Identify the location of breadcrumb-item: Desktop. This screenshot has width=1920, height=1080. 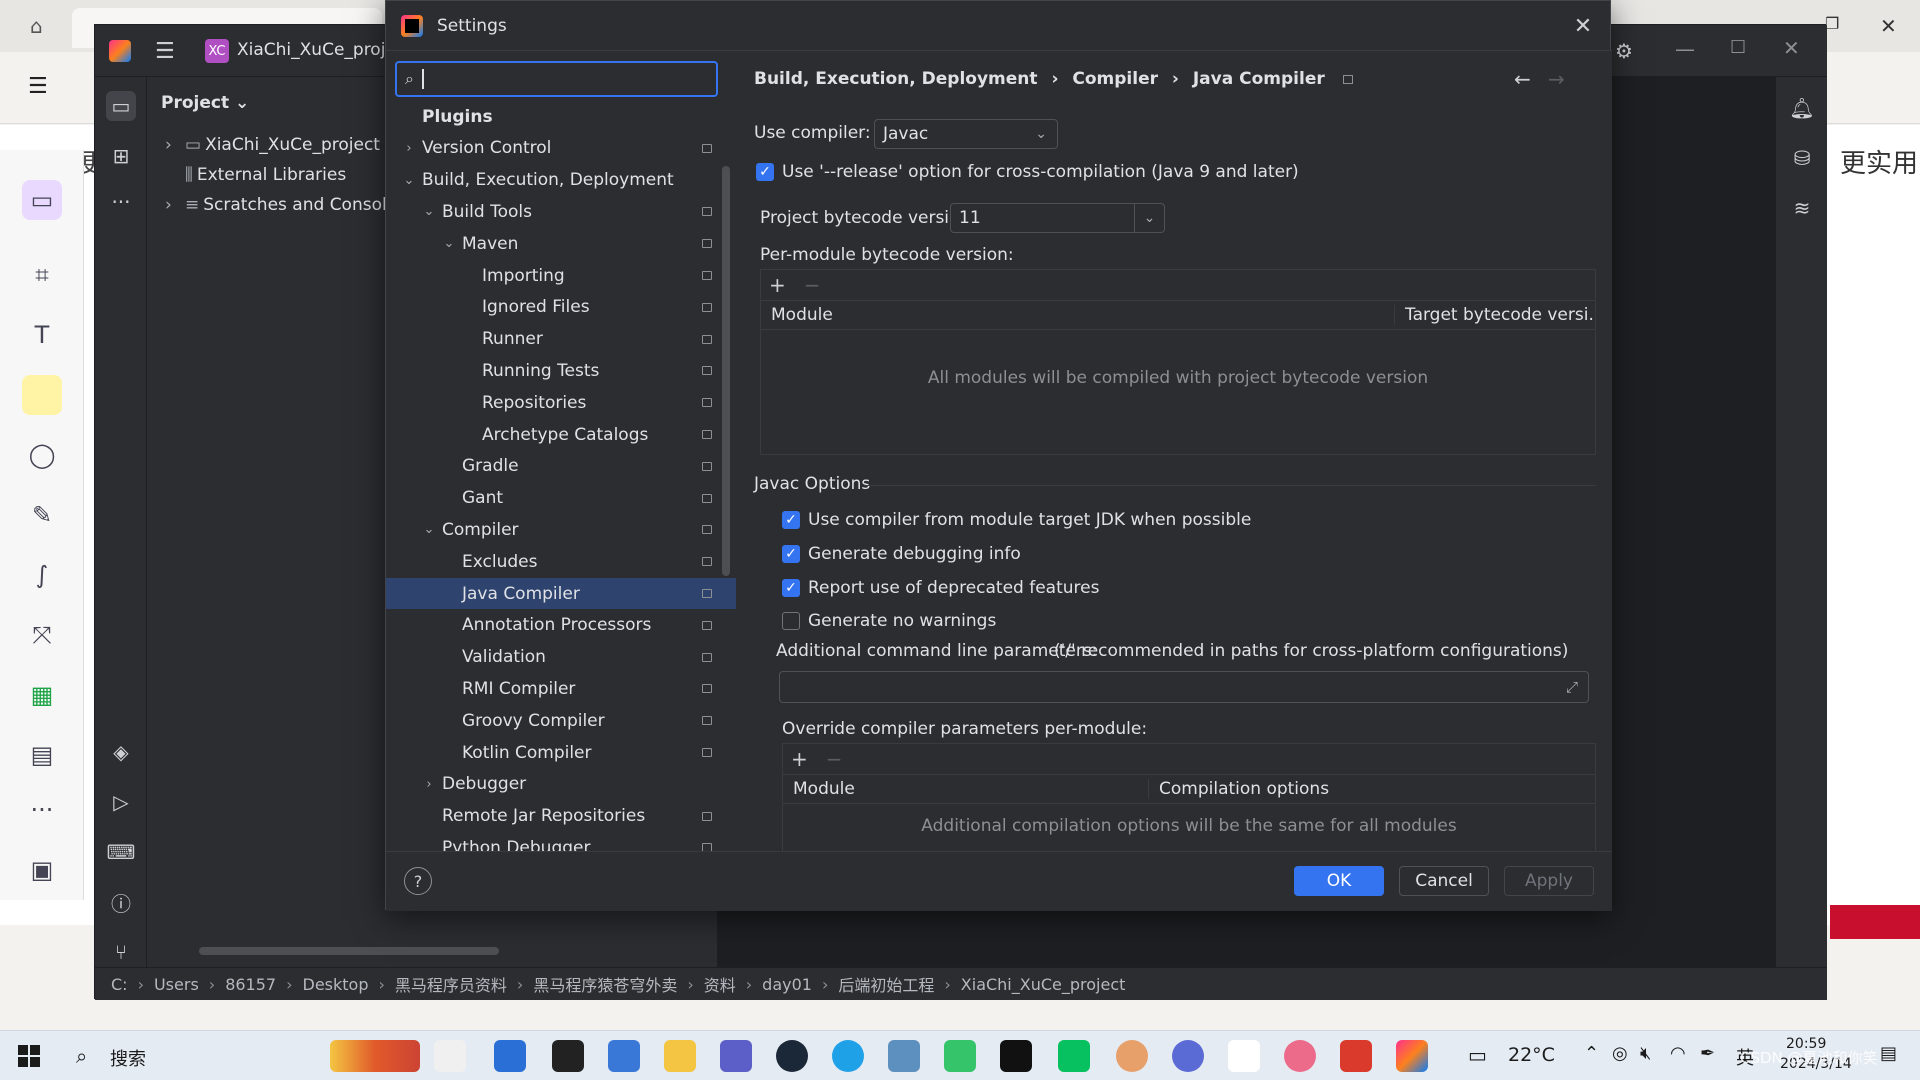
(336, 984).